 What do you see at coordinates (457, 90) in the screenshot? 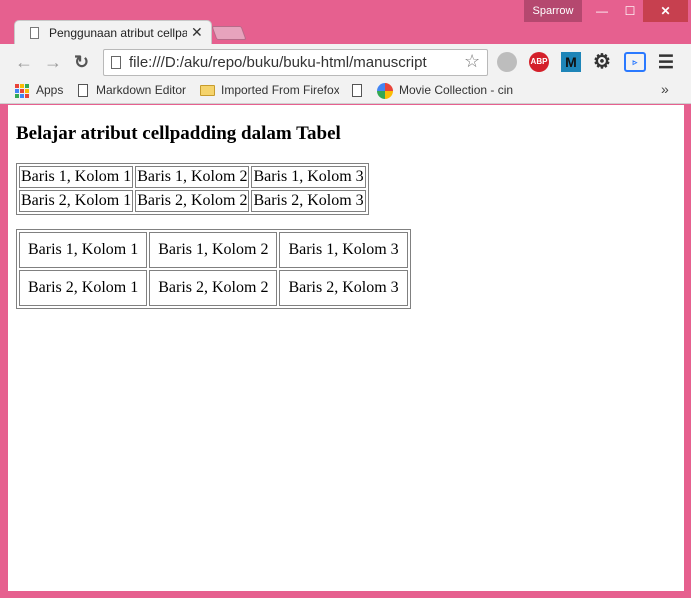
I see `bookmark-movie-collection: Movie Collection - cin` at bounding box center [457, 90].